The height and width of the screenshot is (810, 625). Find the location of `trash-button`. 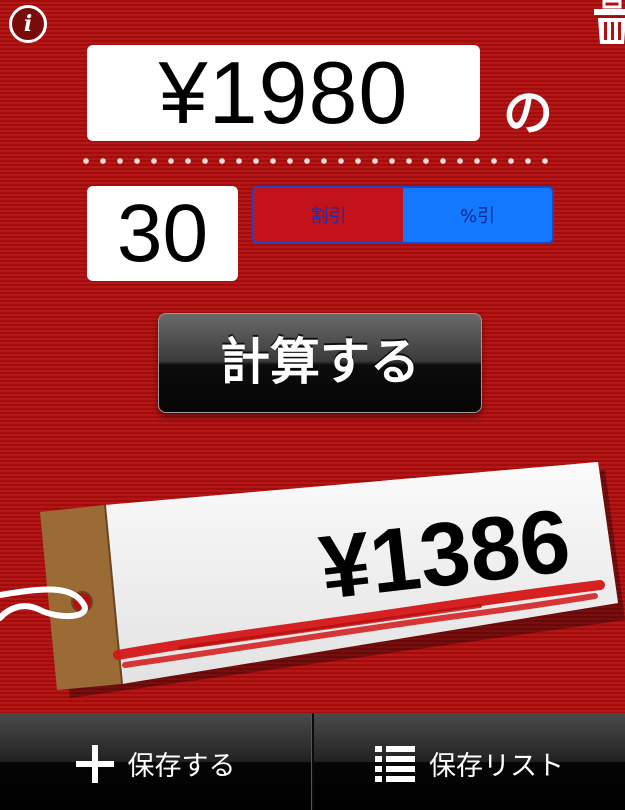

trash-button is located at coordinates (607, 23).